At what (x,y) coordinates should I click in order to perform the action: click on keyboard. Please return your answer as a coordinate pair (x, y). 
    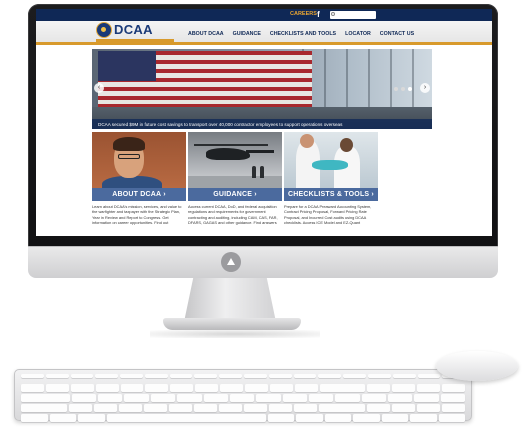
    Looking at the image, I should click on (243, 395).